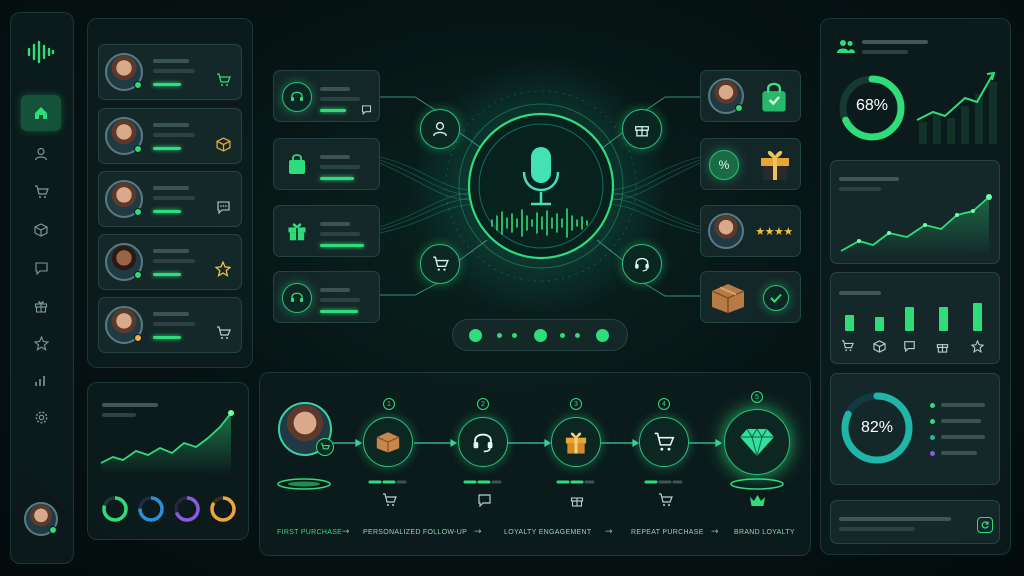  Describe the element at coordinates (915, 212) in the screenshot. I see `line-chart-card` at that location.